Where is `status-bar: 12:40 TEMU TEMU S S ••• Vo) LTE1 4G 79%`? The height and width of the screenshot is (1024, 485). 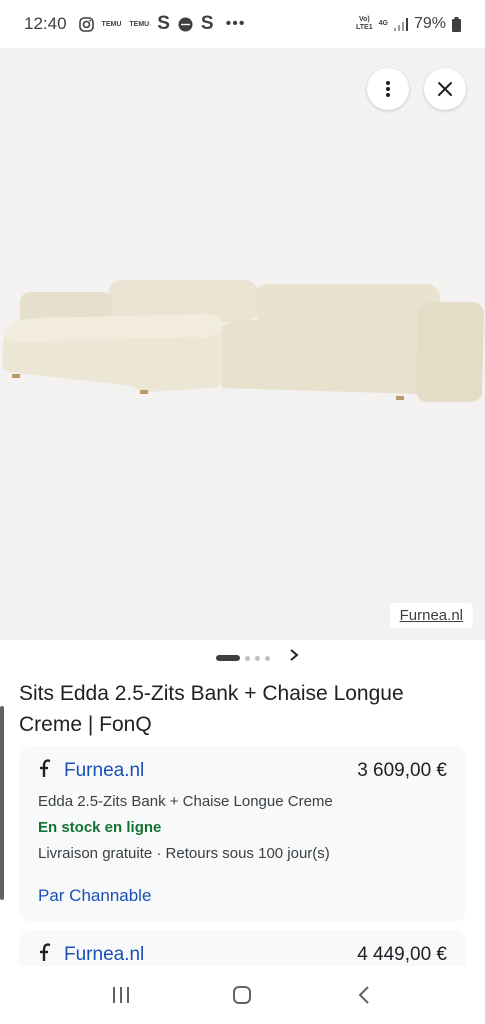
status-bar: 12:40 TEMU TEMU S S ••• Vo) LTE1 4G 79% is located at coordinates (242, 24).